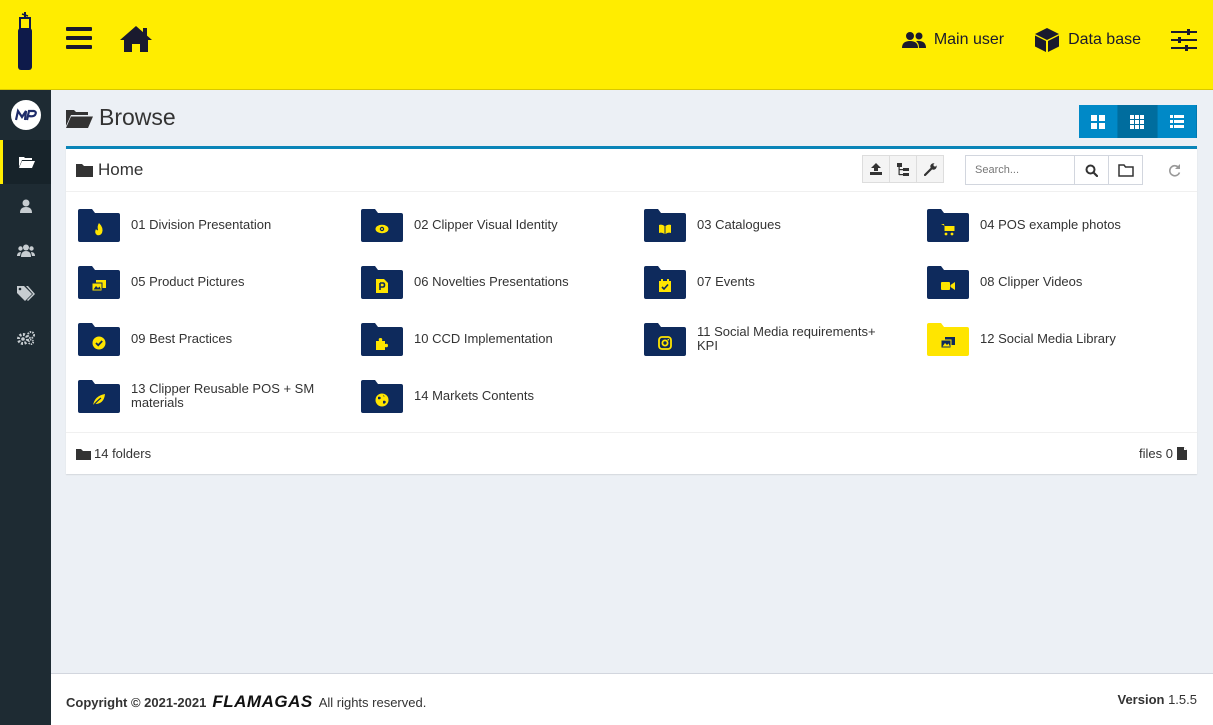 The width and height of the screenshot is (1213, 725). Describe the element at coordinates (382, 343) in the screenshot. I see `puzzle-icon` at that location.